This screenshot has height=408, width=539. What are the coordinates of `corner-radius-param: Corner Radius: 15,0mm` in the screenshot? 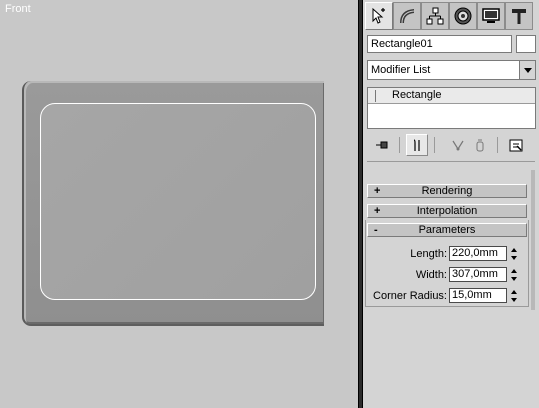 It's located at (447, 296).